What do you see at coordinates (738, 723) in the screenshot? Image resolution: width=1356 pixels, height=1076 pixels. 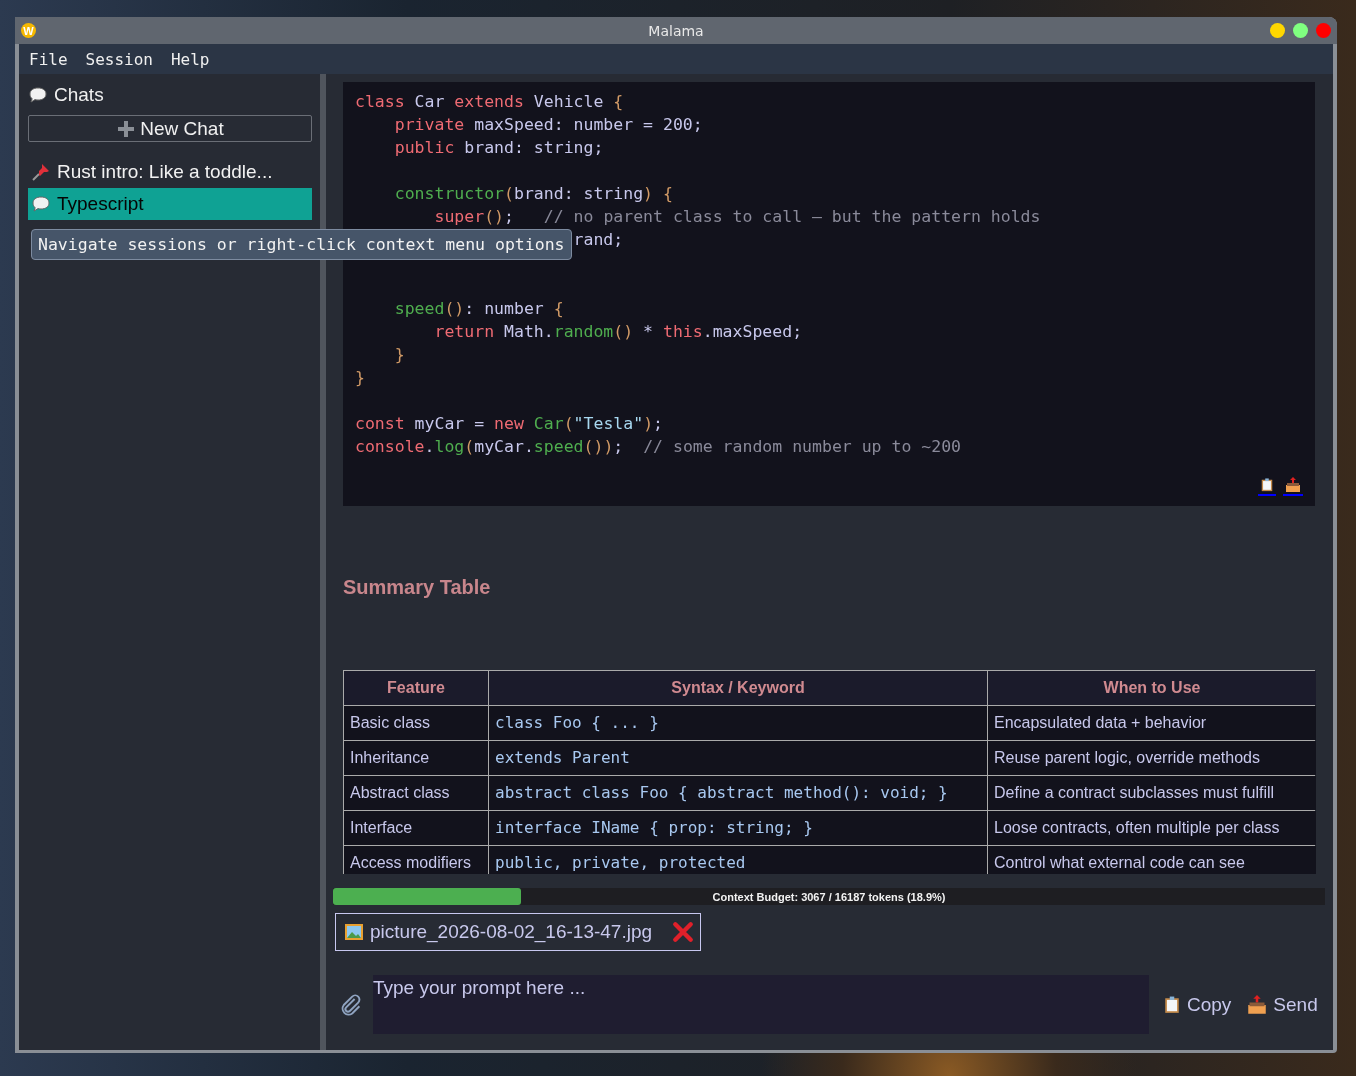 I see `table-cell: class Foo { ... }` at bounding box center [738, 723].